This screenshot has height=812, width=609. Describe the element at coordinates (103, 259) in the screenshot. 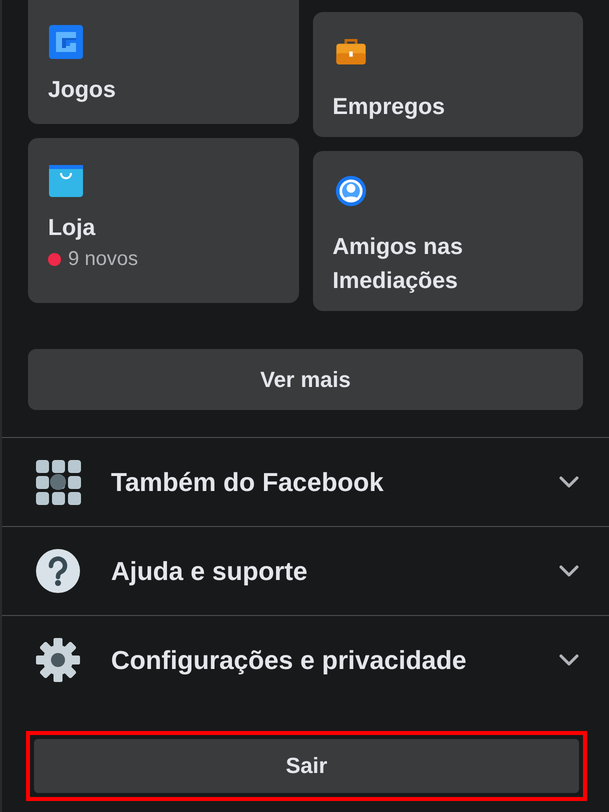

I see `notification-count: 9 novos` at that location.